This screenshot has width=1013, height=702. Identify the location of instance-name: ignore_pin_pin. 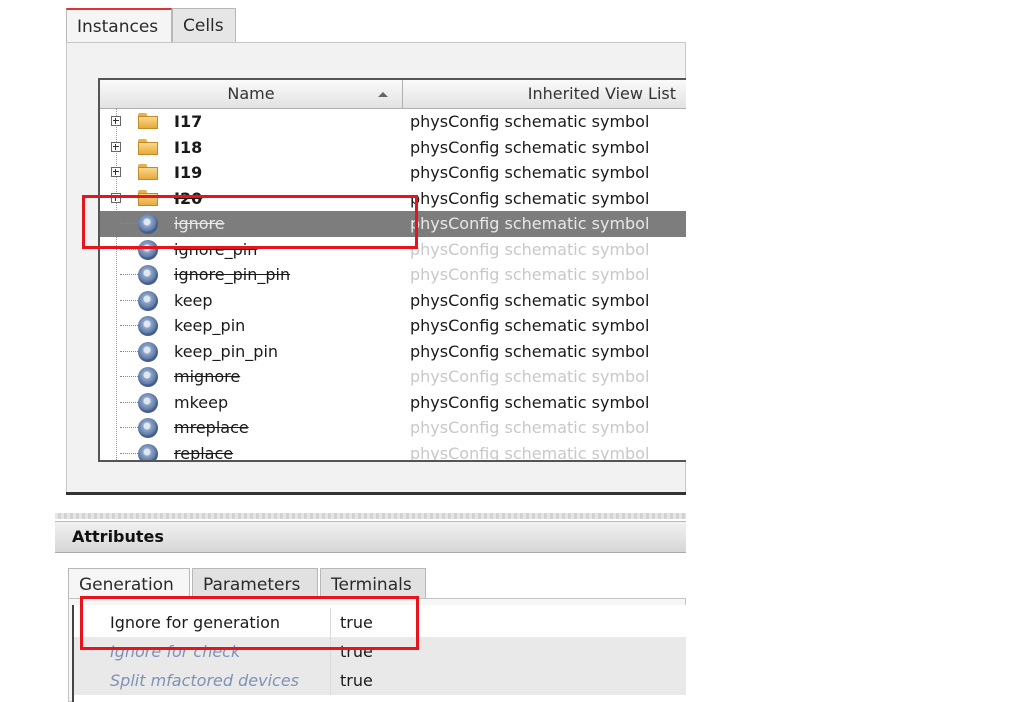
(232, 274).